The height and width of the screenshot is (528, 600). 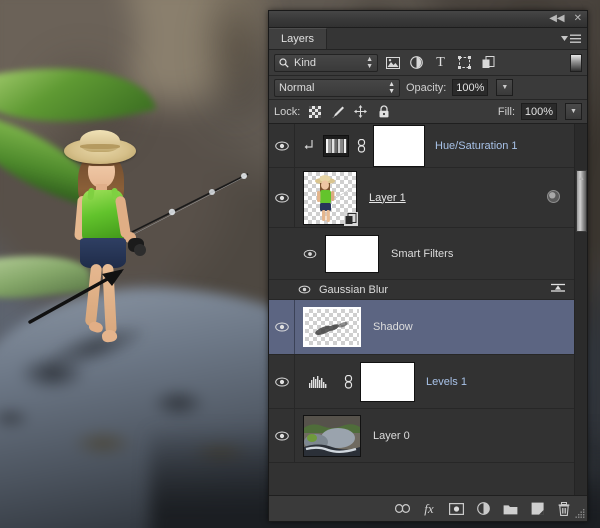 What do you see at coordinates (580, 514) in the screenshot?
I see `panel-resize-grip` at bounding box center [580, 514].